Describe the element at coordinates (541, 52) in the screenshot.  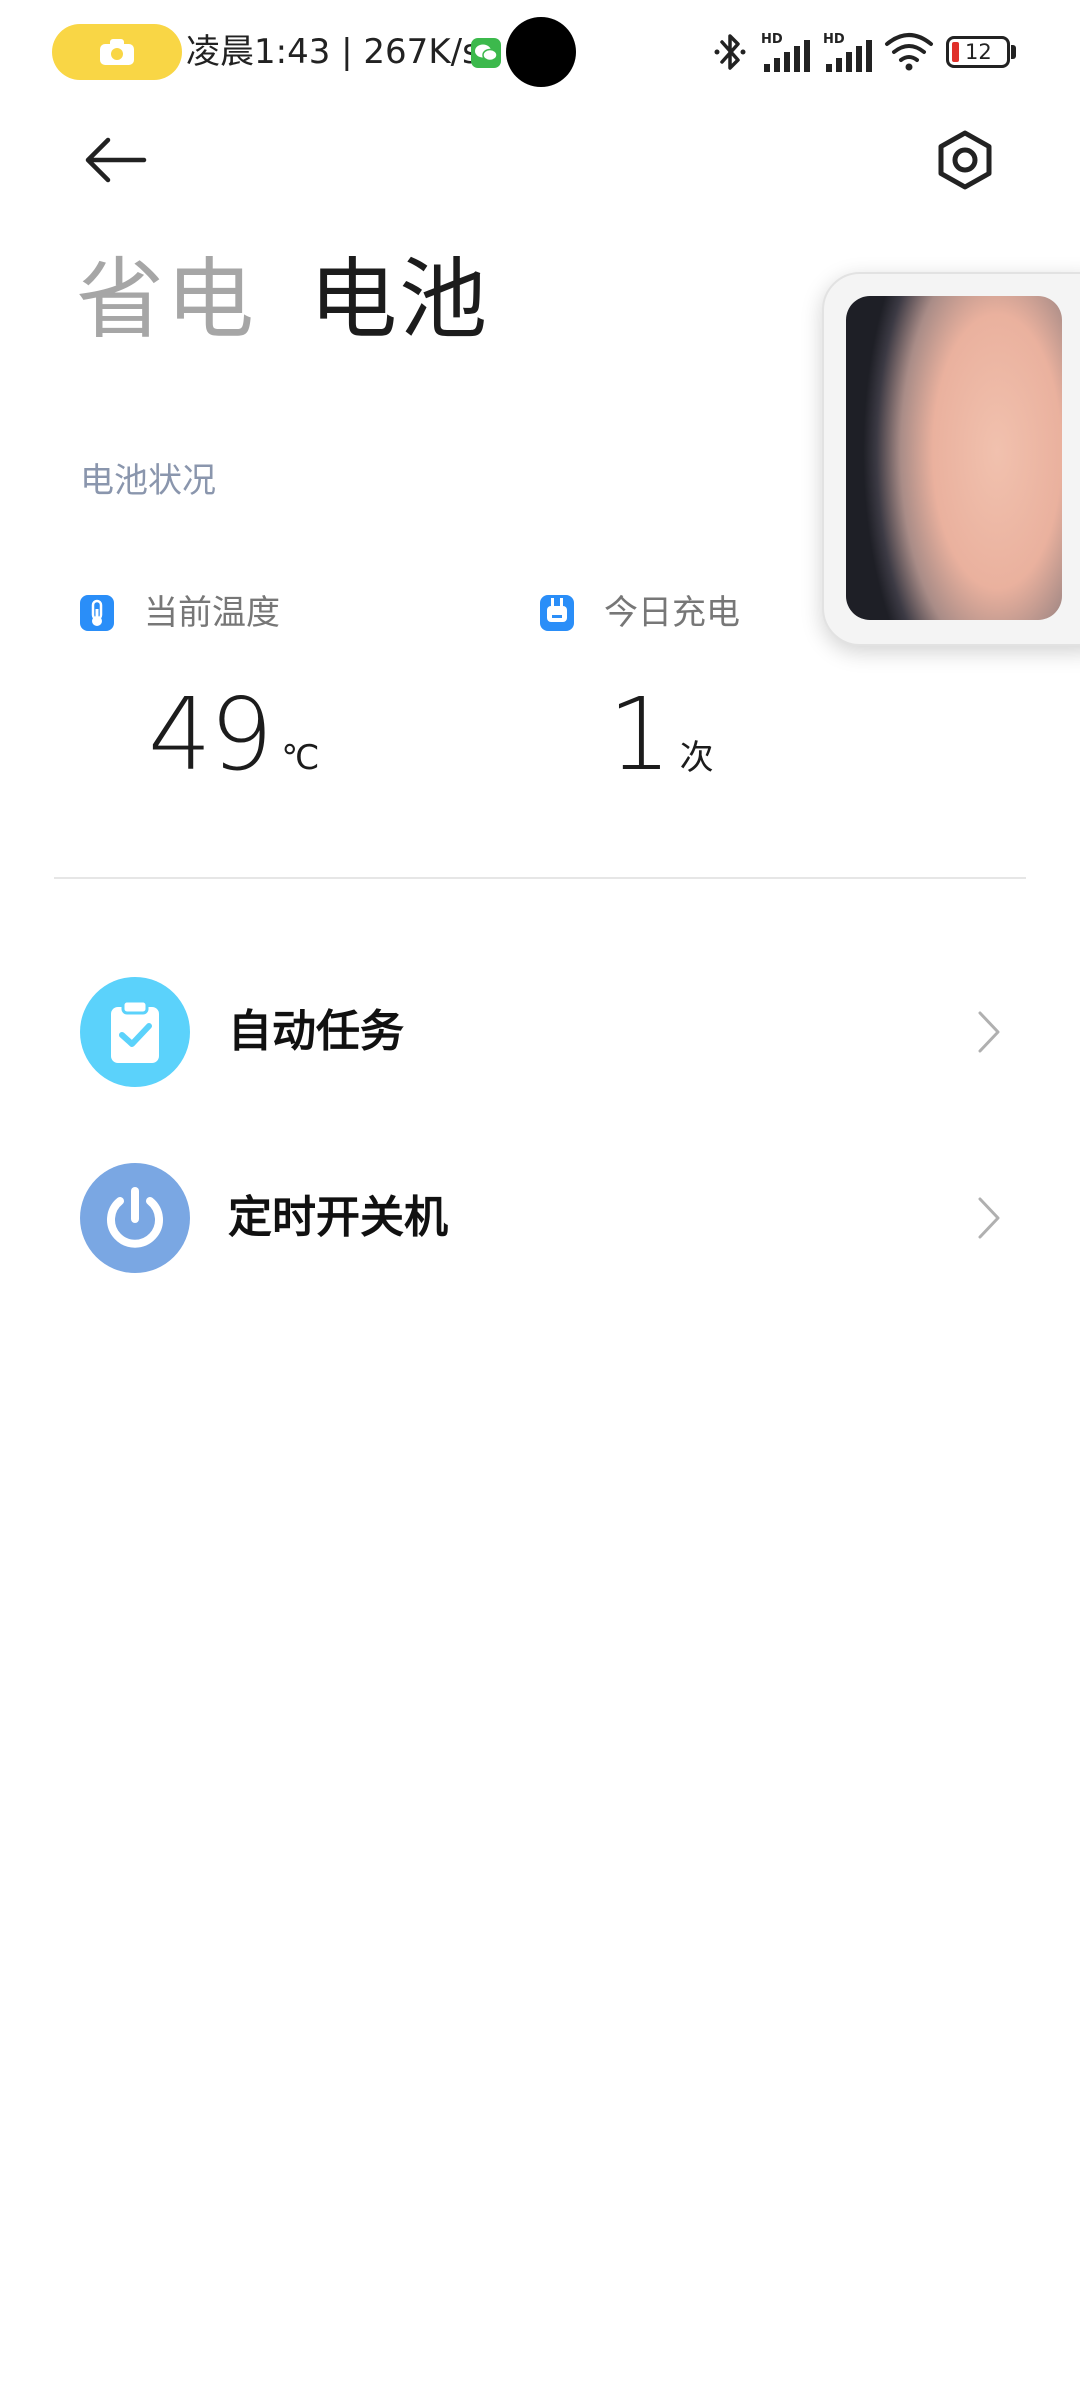
I see `front-camera-cutout` at that location.